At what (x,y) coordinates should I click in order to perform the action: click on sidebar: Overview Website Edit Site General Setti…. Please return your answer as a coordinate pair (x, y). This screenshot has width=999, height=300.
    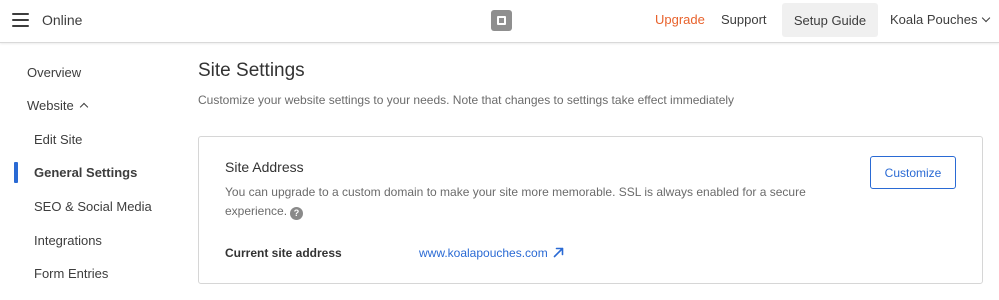
    Looking at the image, I should click on (87, 172).